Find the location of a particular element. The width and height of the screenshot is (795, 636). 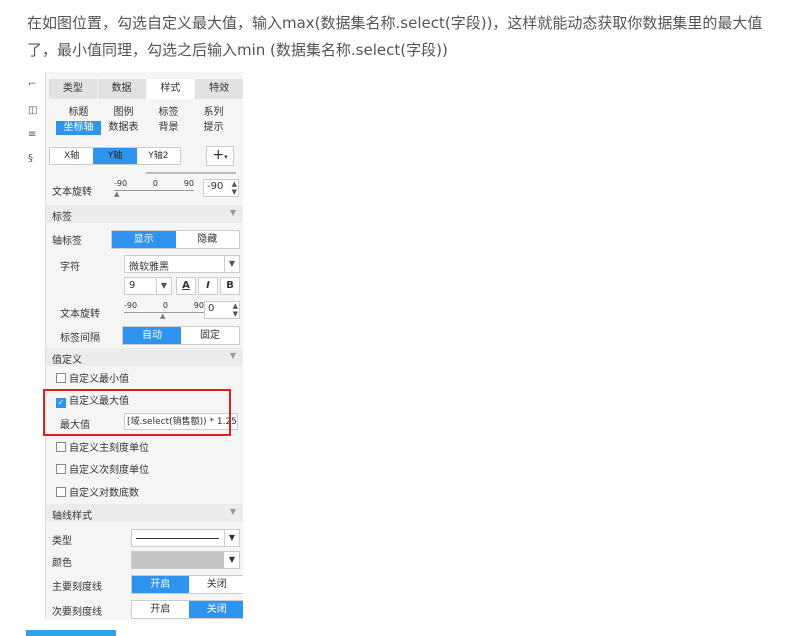

style-subtabs: 标题 图例 标签 系列 坐标轴 数据表 背景 提示 is located at coordinates (146, 120).